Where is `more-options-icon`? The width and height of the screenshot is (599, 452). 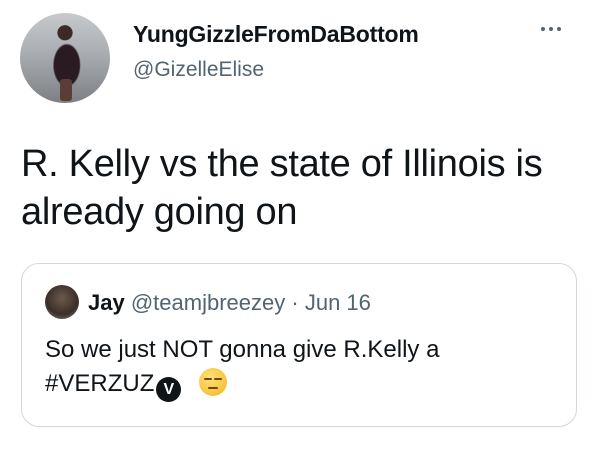
more-options-icon is located at coordinates (551, 29).